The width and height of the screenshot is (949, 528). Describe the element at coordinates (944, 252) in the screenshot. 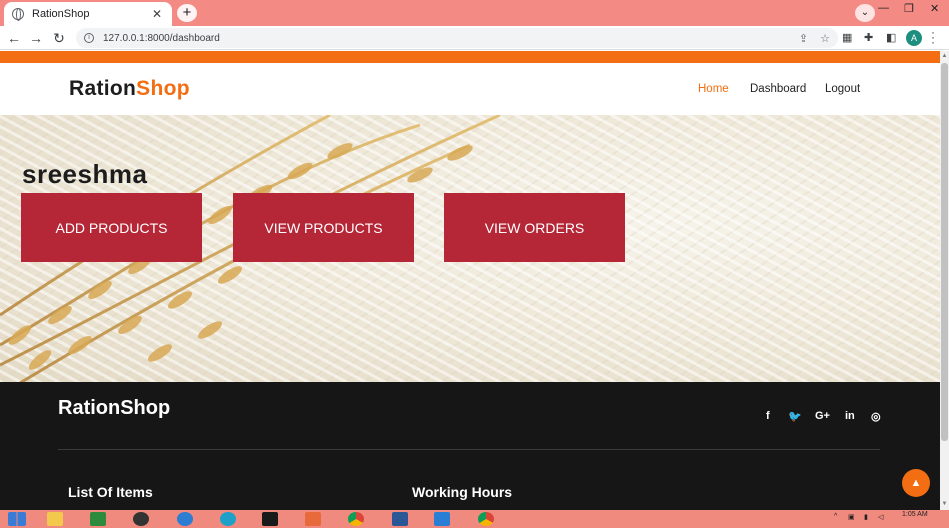

I see `scrollbar-thumb` at that location.